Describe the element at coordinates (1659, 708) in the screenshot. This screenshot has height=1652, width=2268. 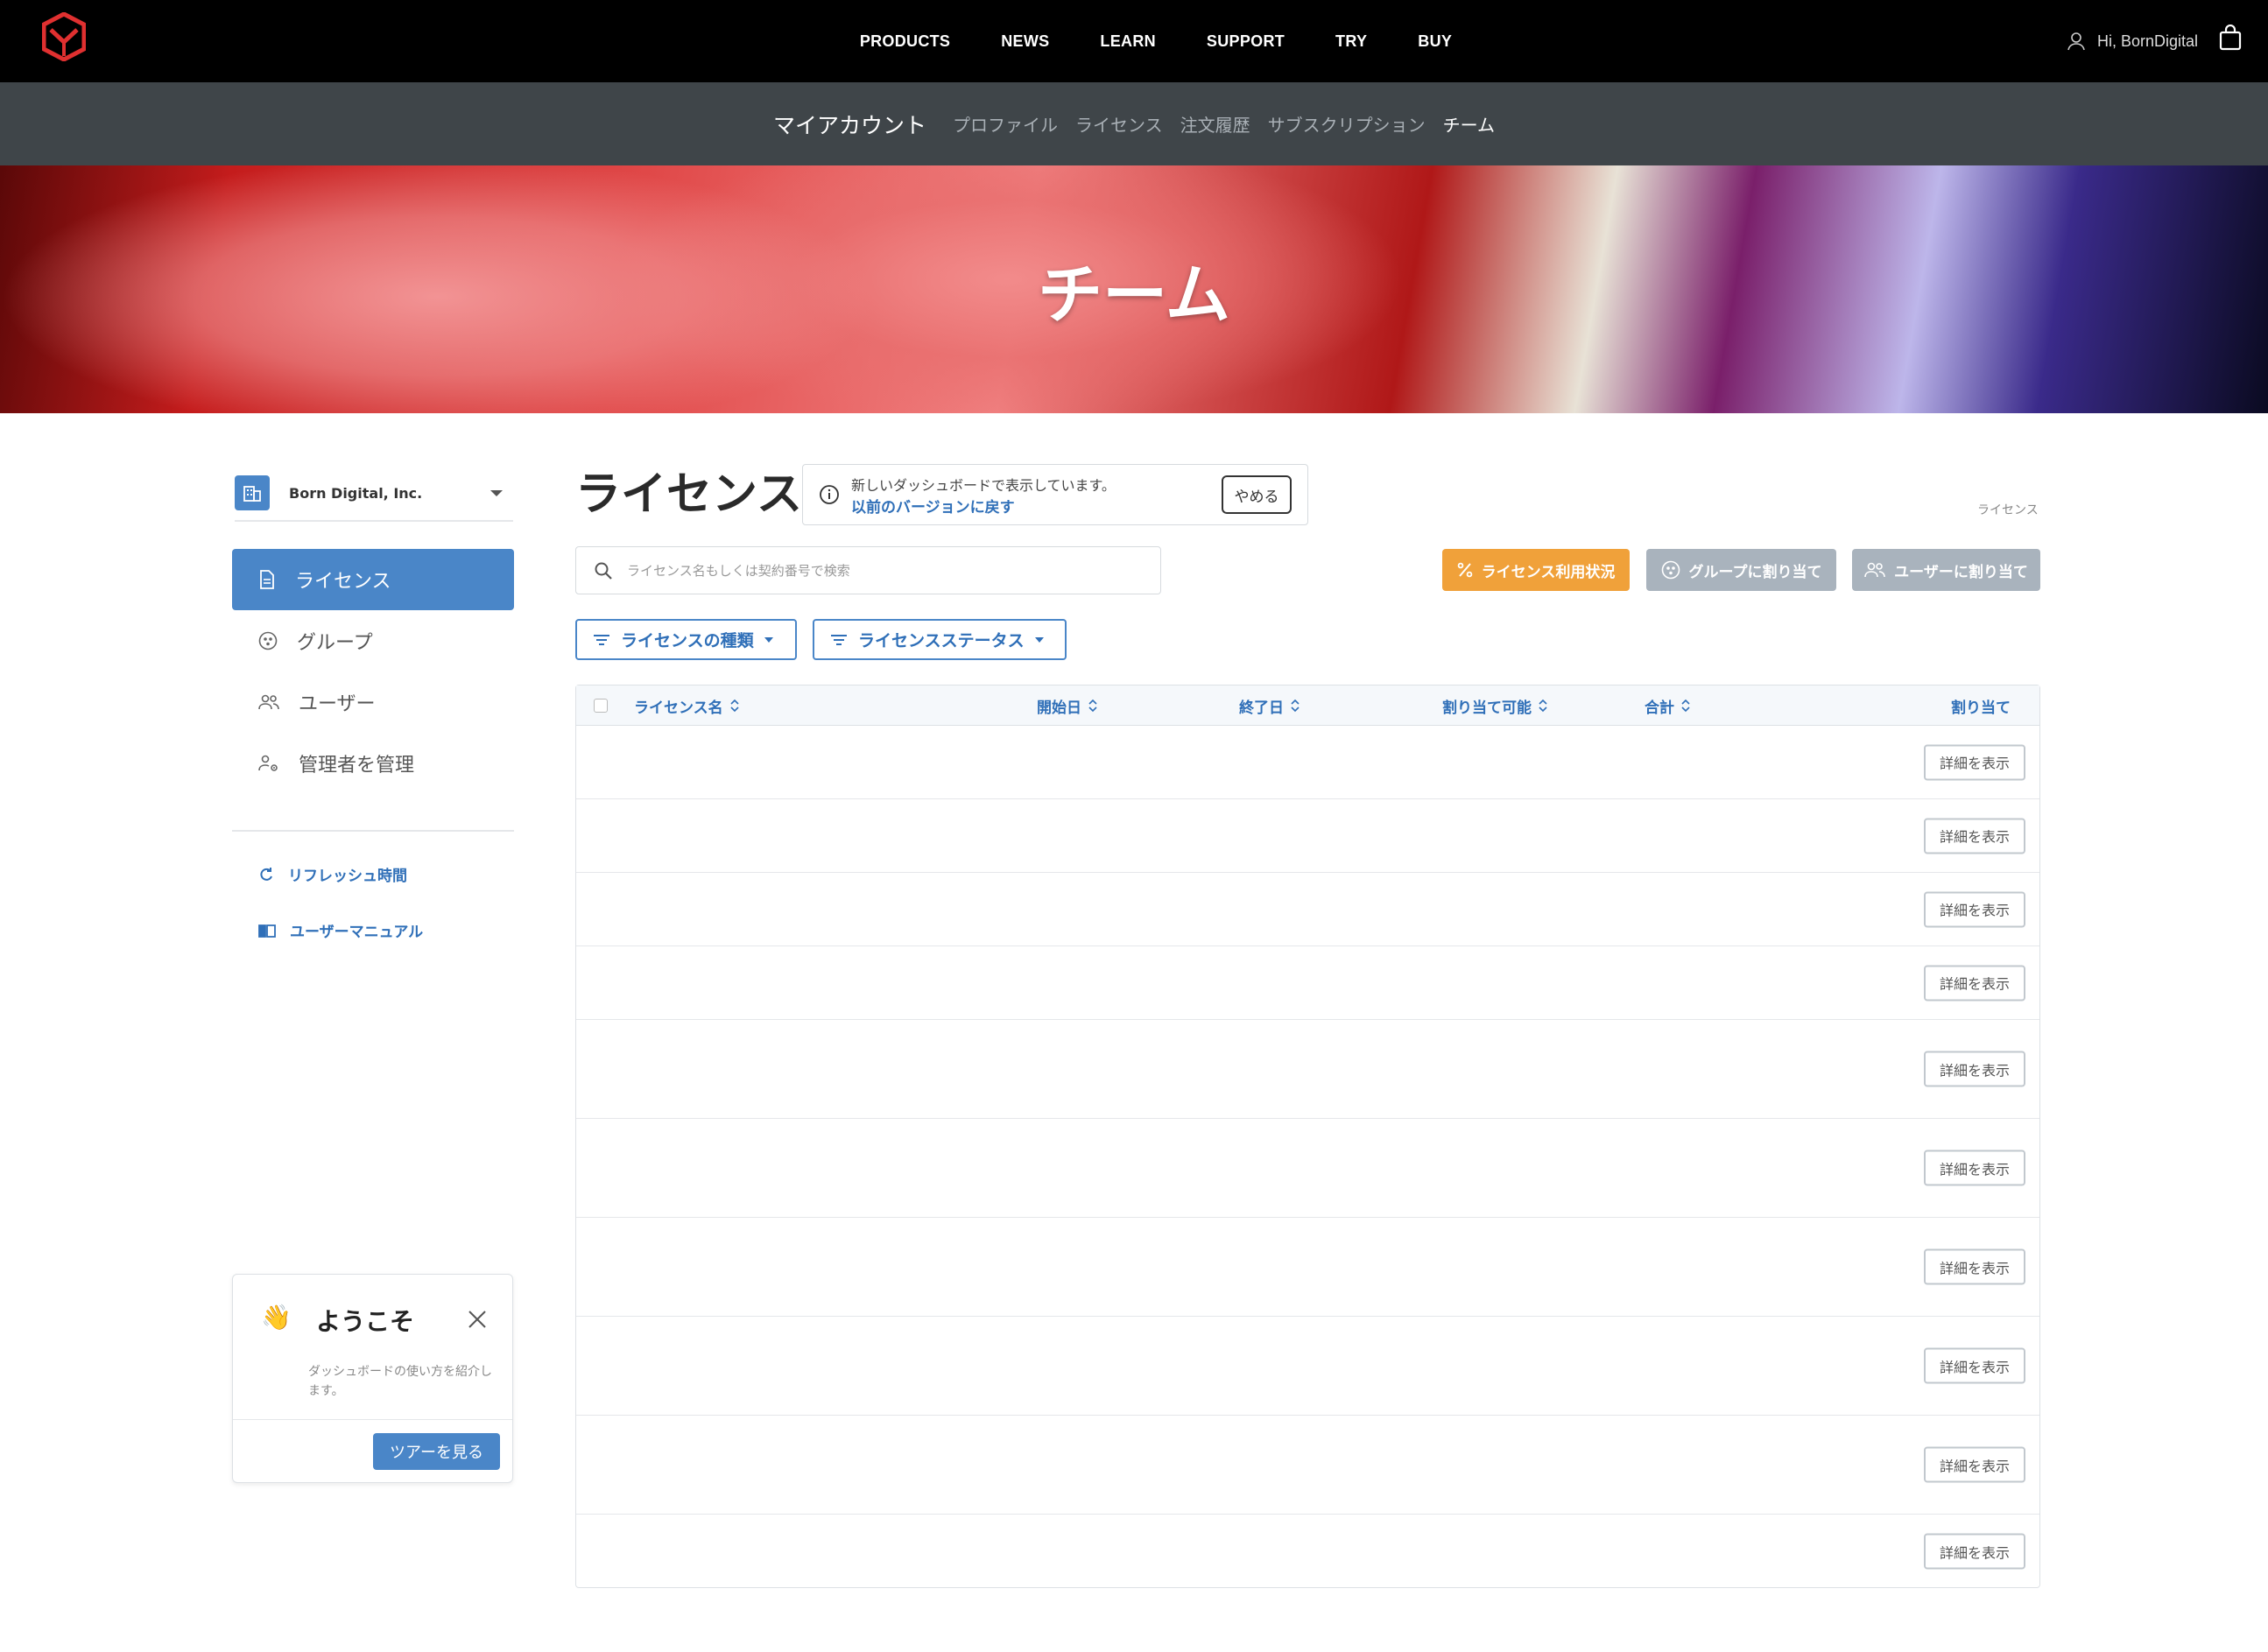
I see `column-label: 合計` at that location.